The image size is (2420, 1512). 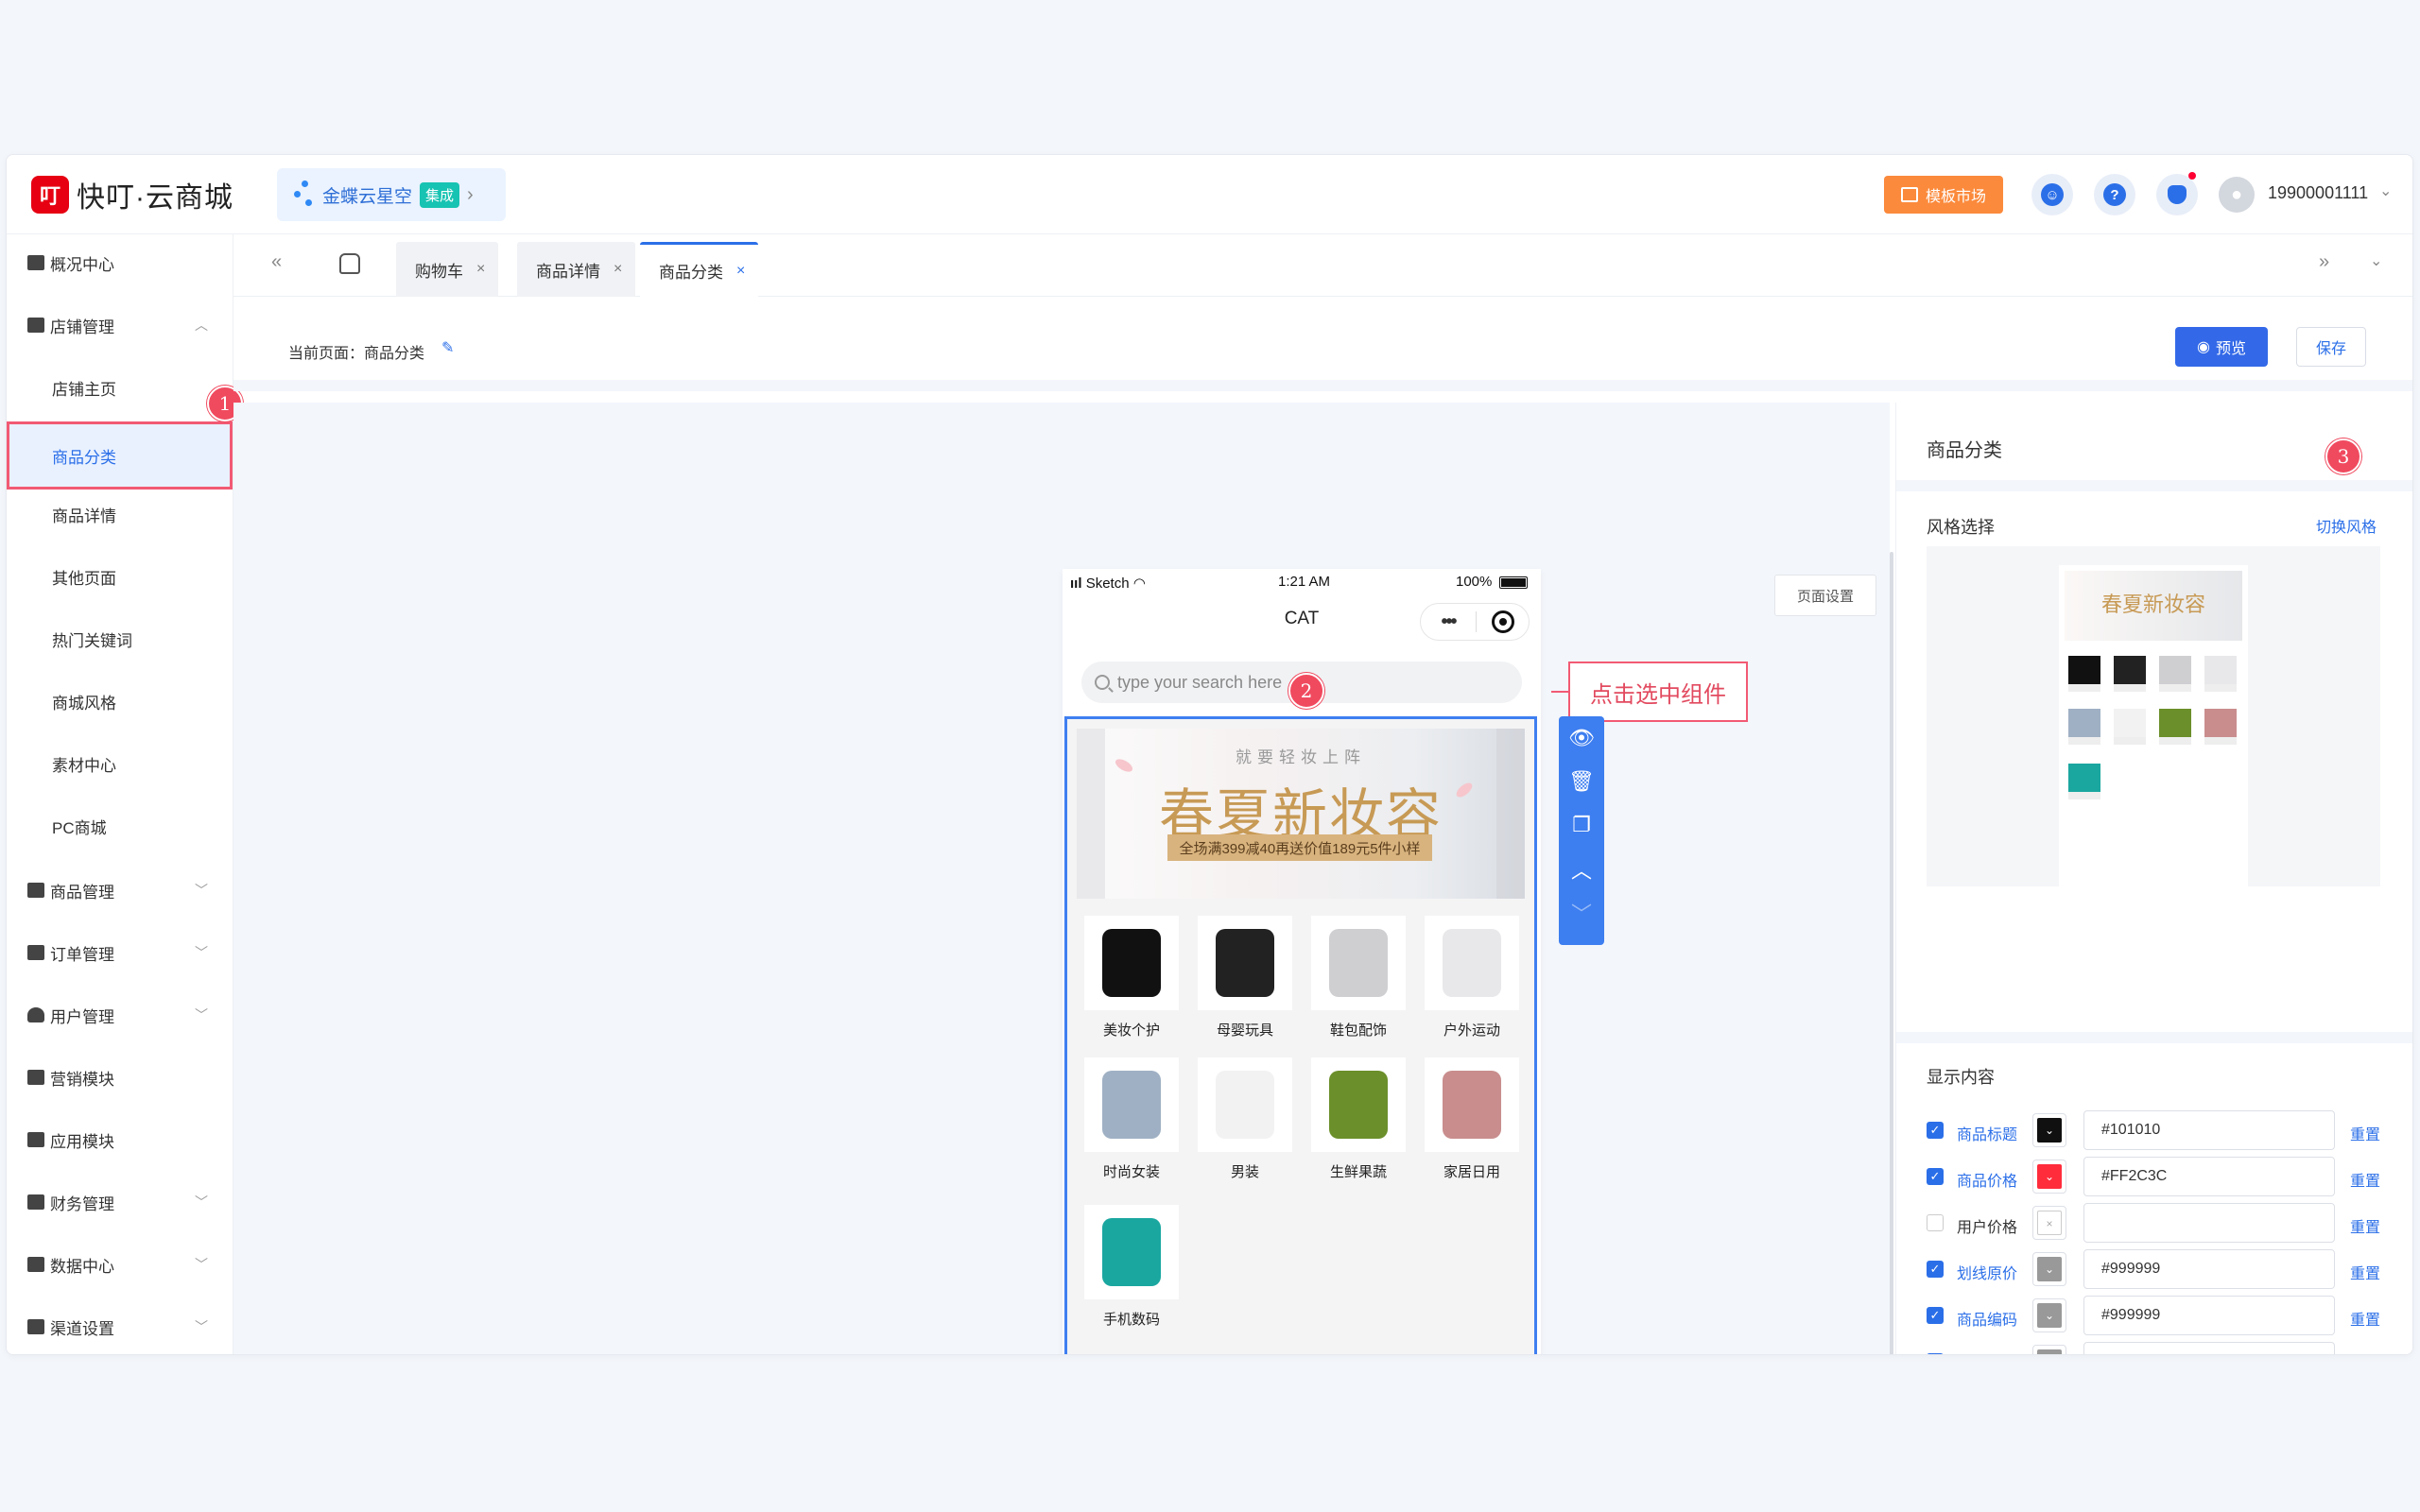 I want to click on sidebar-sub-other-pages: 其他页面, so click(x=120, y=576).